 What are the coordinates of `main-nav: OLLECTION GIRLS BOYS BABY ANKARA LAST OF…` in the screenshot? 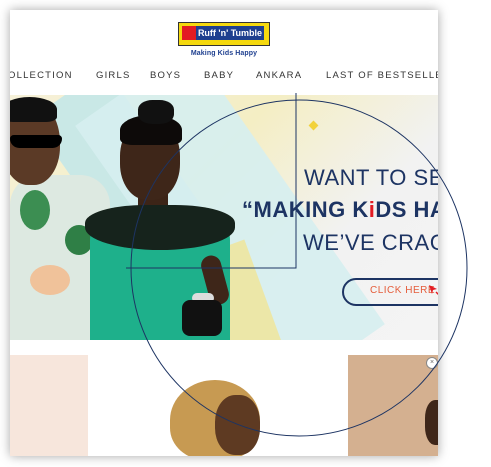 It's located at (224, 78).